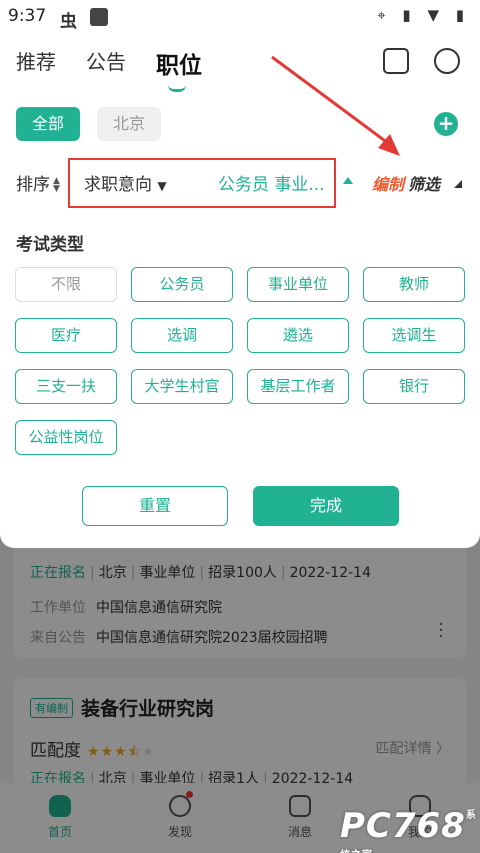 The width and height of the screenshot is (480, 853). I want to click on arrow-line, so click(332, 101).